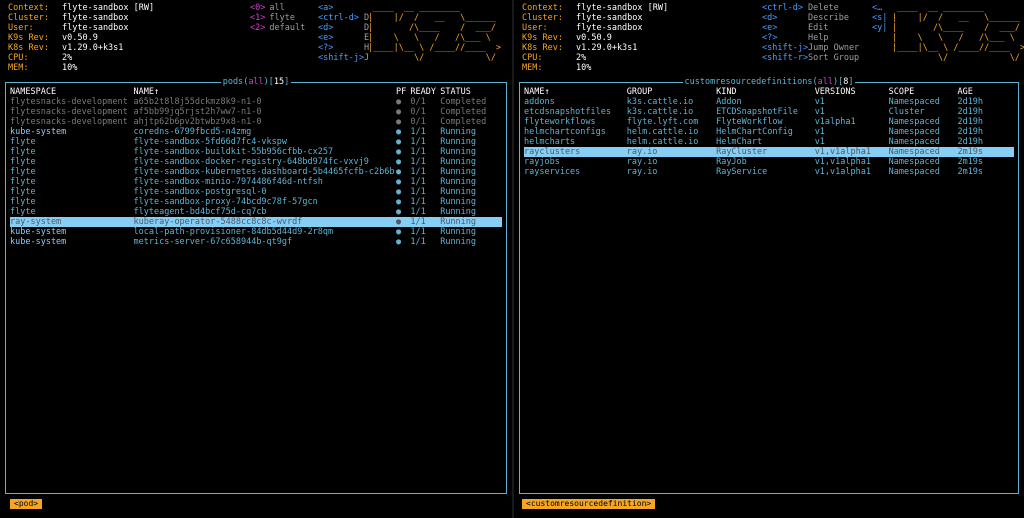  I want to click on info-key: CPU:, so click(18, 58).